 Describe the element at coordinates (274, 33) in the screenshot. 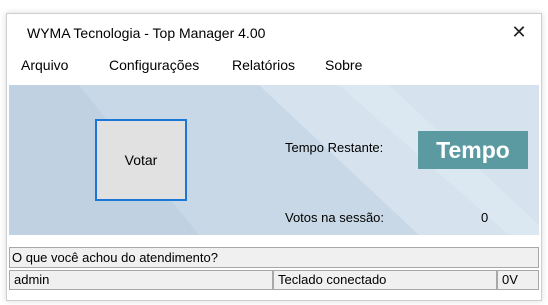

I see `title-bar: WYMA Tecnologia - Top Manager 4.00 ✕` at that location.